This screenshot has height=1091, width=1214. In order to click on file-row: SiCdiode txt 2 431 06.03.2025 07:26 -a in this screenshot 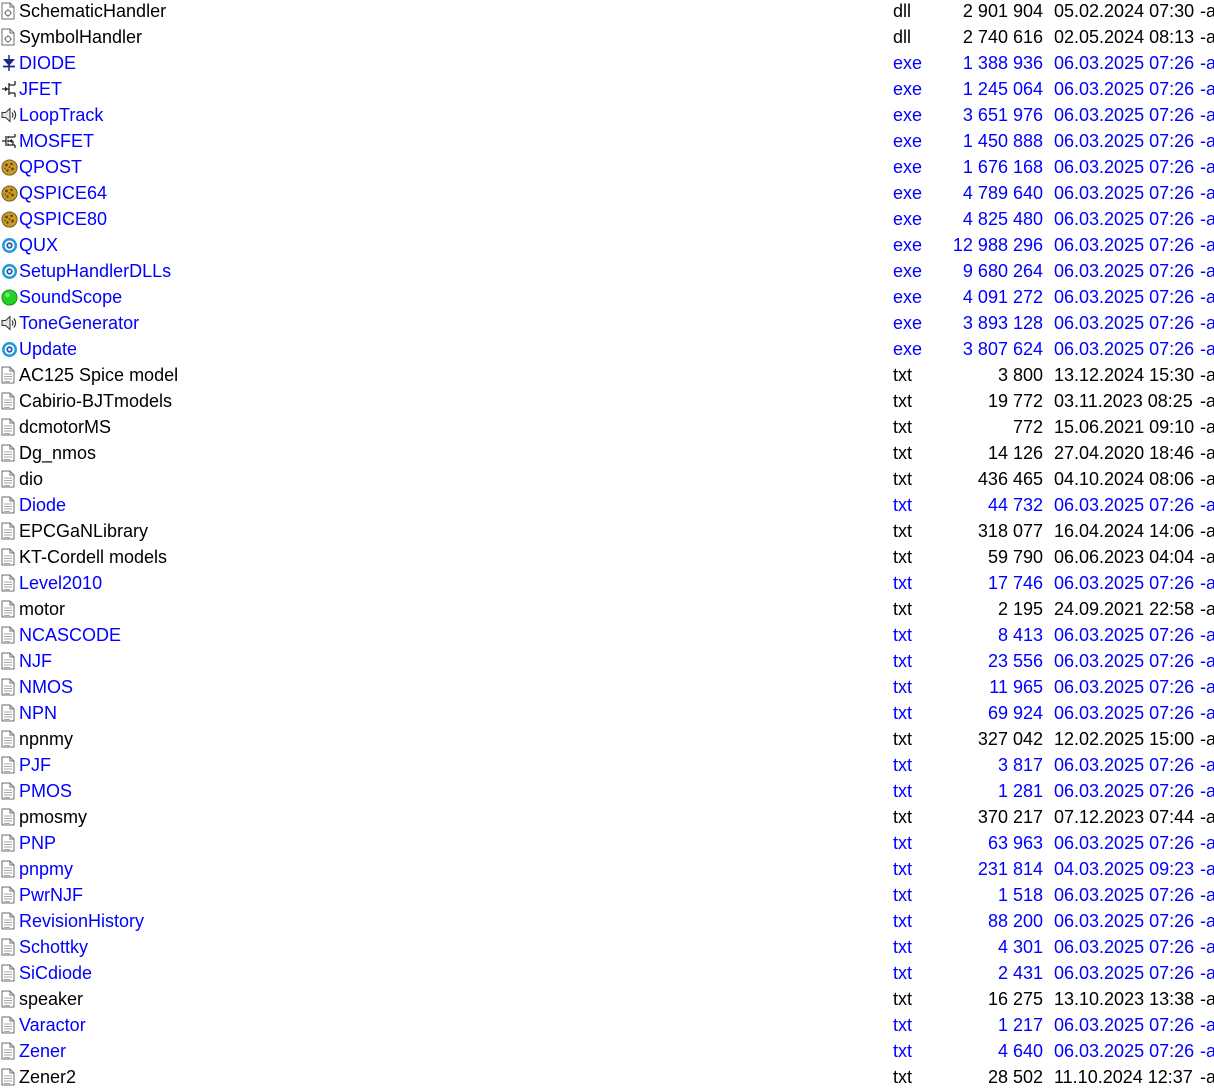, I will do `click(607, 973)`.